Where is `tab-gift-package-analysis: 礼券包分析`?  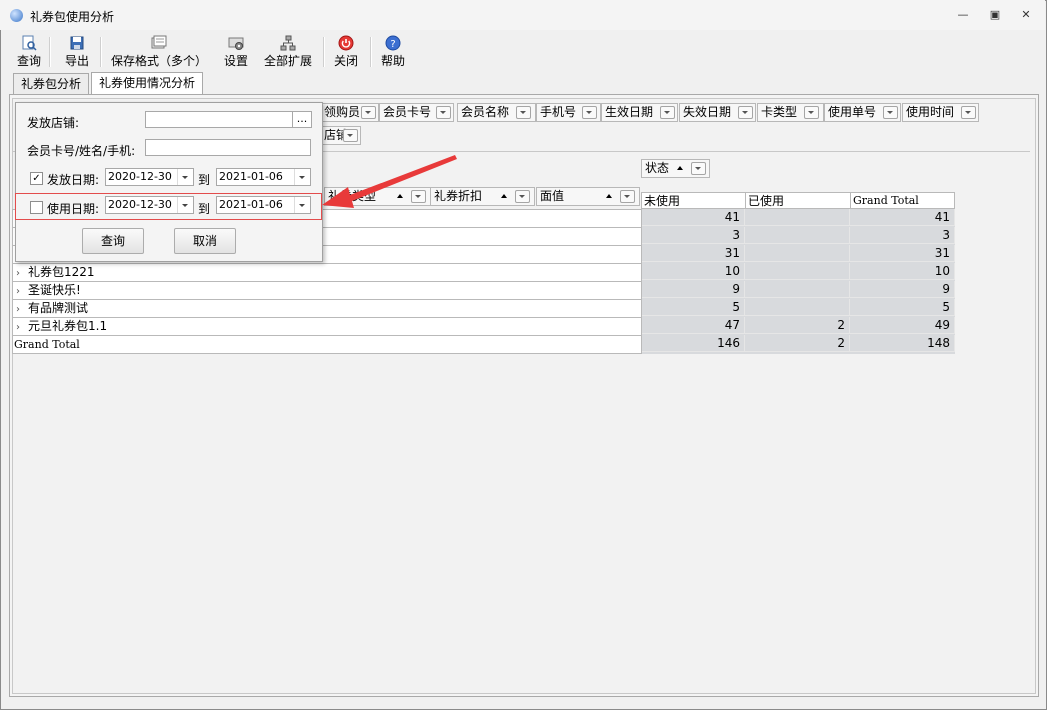
tab-gift-package-analysis: 礼券包分析 is located at coordinates (51, 84).